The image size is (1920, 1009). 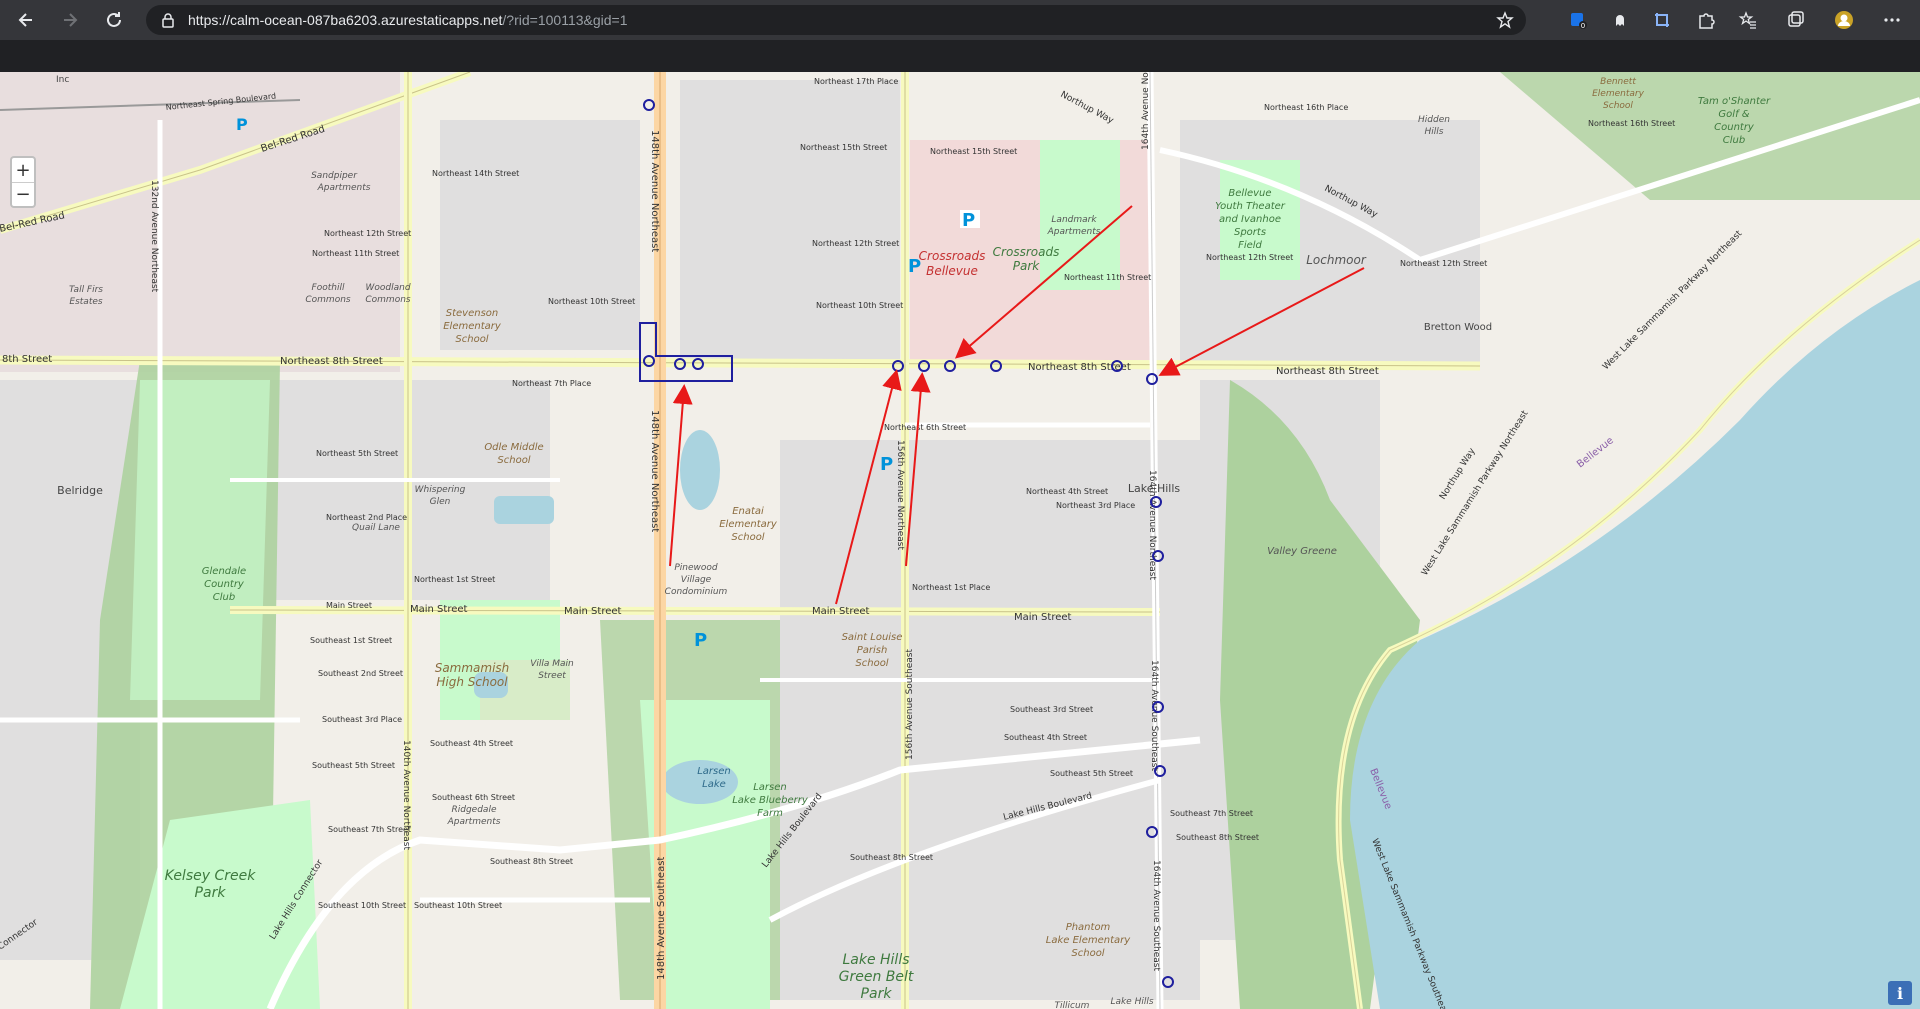 What do you see at coordinates (696, 592) in the screenshot?
I see `svg-text: Condominium` at bounding box center [696, 592].